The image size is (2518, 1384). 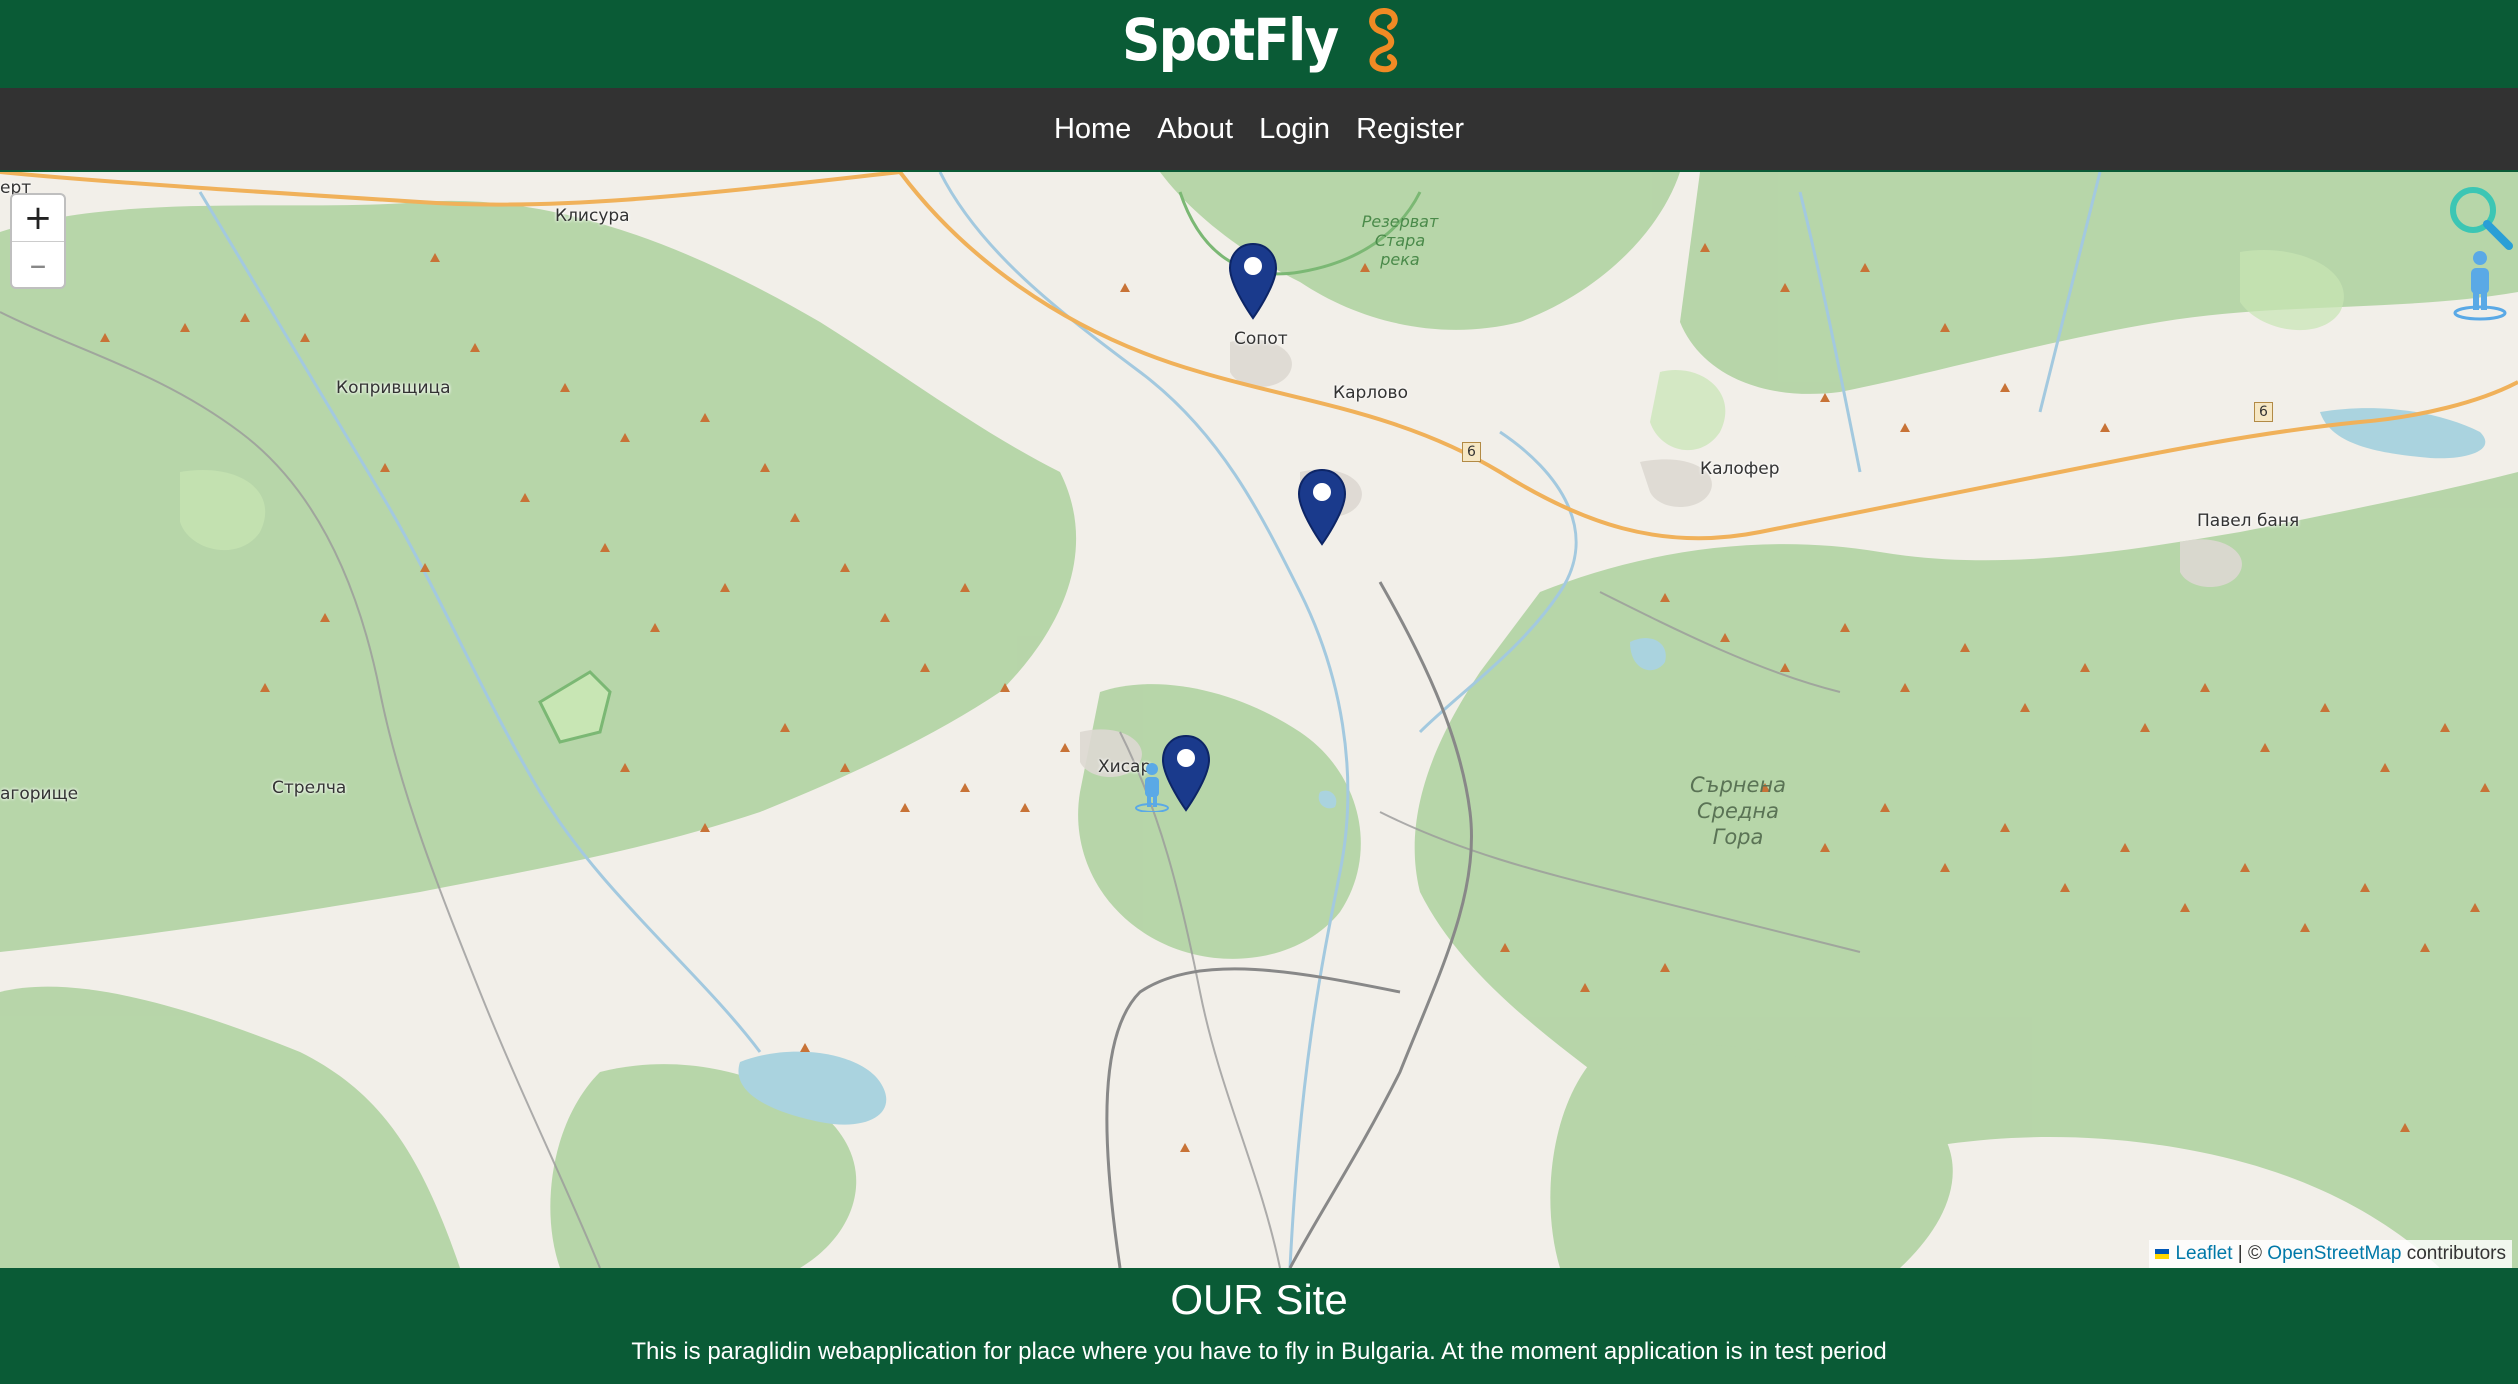 I want to click on logo-text: SpotFly, so click(x=1230, y=40).